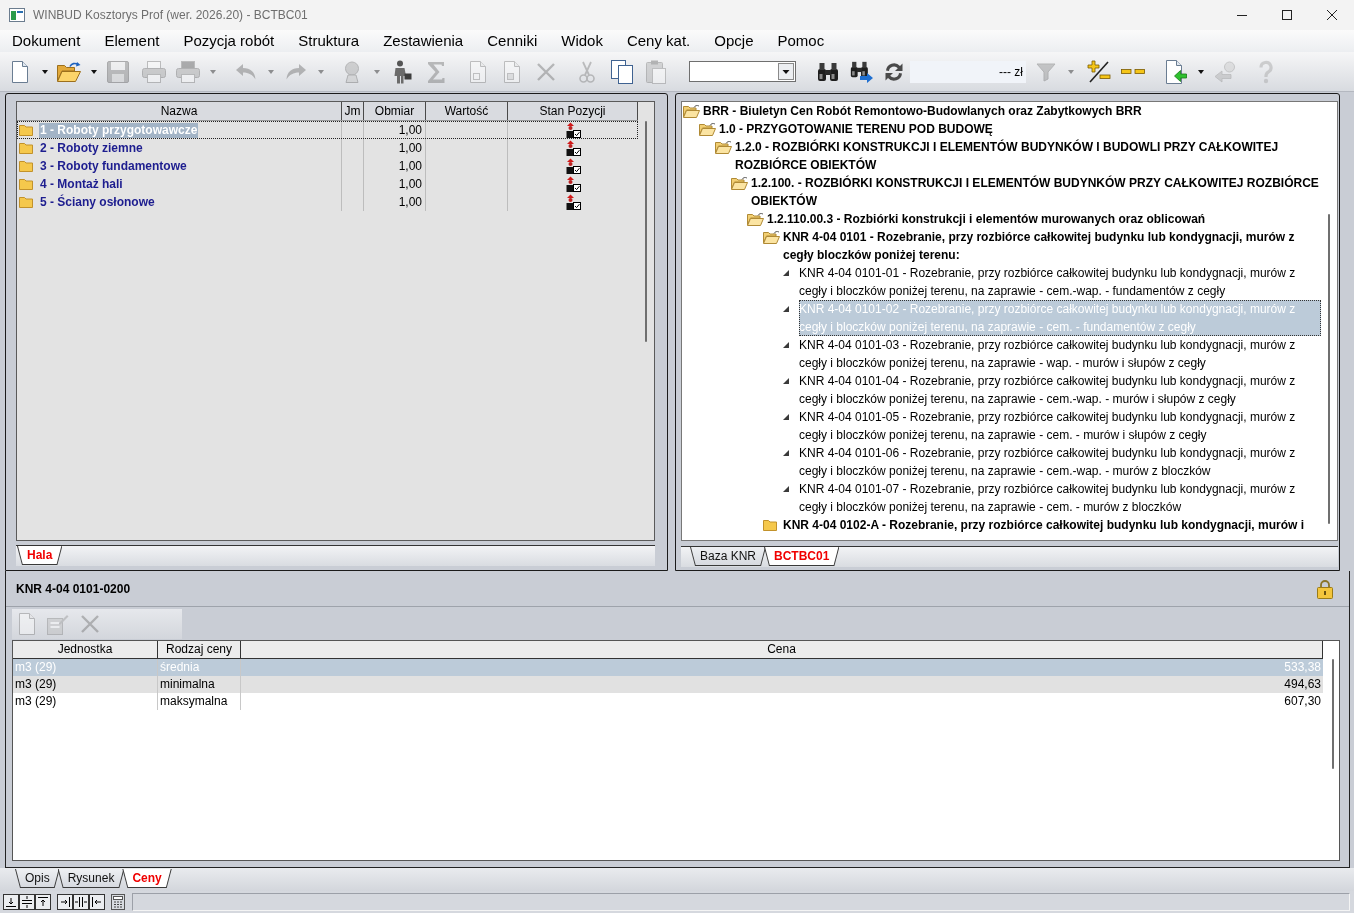 Image resolution: width=1354 pixels, height=913 pixels. Describe the element at coordinates (862, 71) in the screenshot. I see `binoculars-arrow-icon` at that location.